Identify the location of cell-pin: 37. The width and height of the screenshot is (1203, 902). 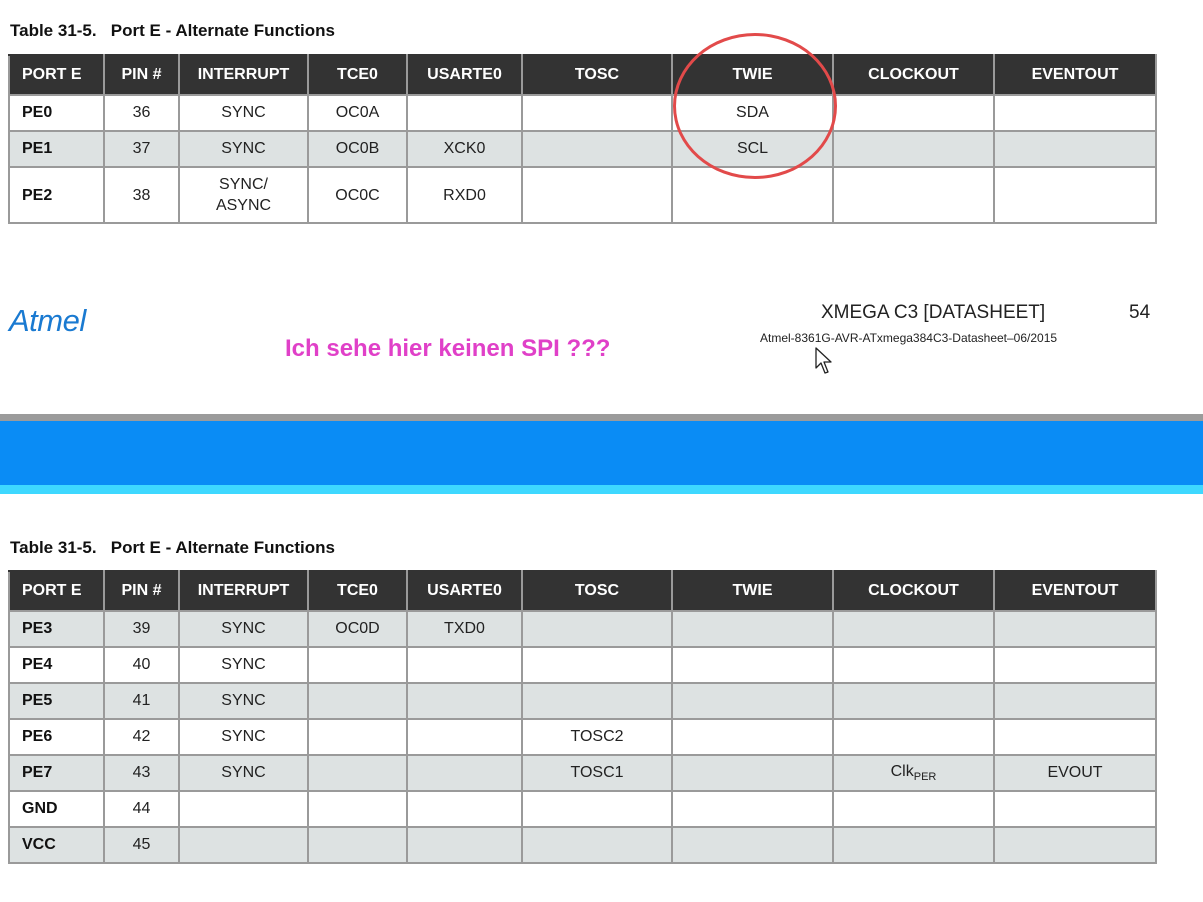
(141, 149).